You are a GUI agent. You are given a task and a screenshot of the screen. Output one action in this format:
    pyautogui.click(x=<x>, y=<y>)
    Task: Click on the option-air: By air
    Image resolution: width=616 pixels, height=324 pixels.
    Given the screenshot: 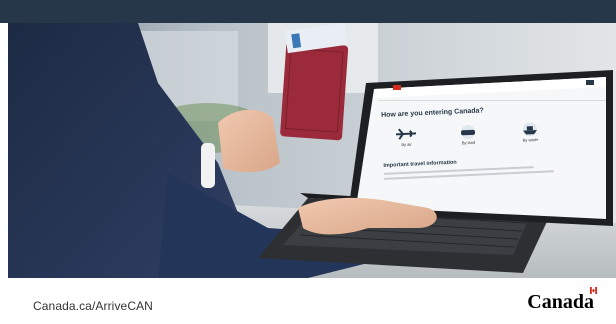 What is the action you would take?
    pyautogui.click(x=406, y=138)
    